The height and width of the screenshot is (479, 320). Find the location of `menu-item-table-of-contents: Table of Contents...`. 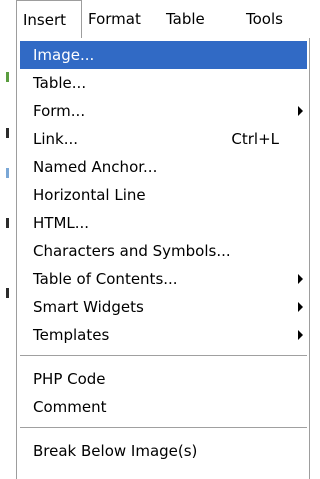

menu-item-table-of-contents: Table of Contents... is located at coordinates (163, 279).